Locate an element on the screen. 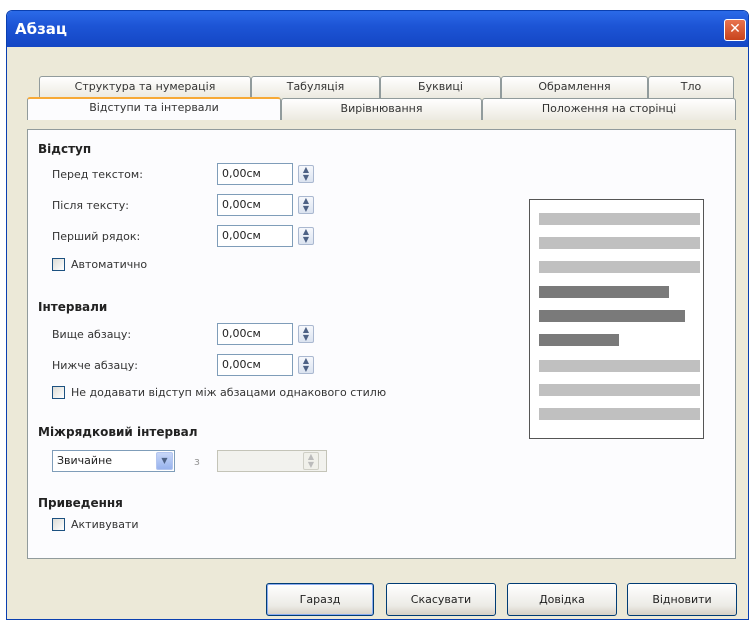 The image size is (749, 620). above-paragraph-field: 0,00см is located at coordinates (255, 334).